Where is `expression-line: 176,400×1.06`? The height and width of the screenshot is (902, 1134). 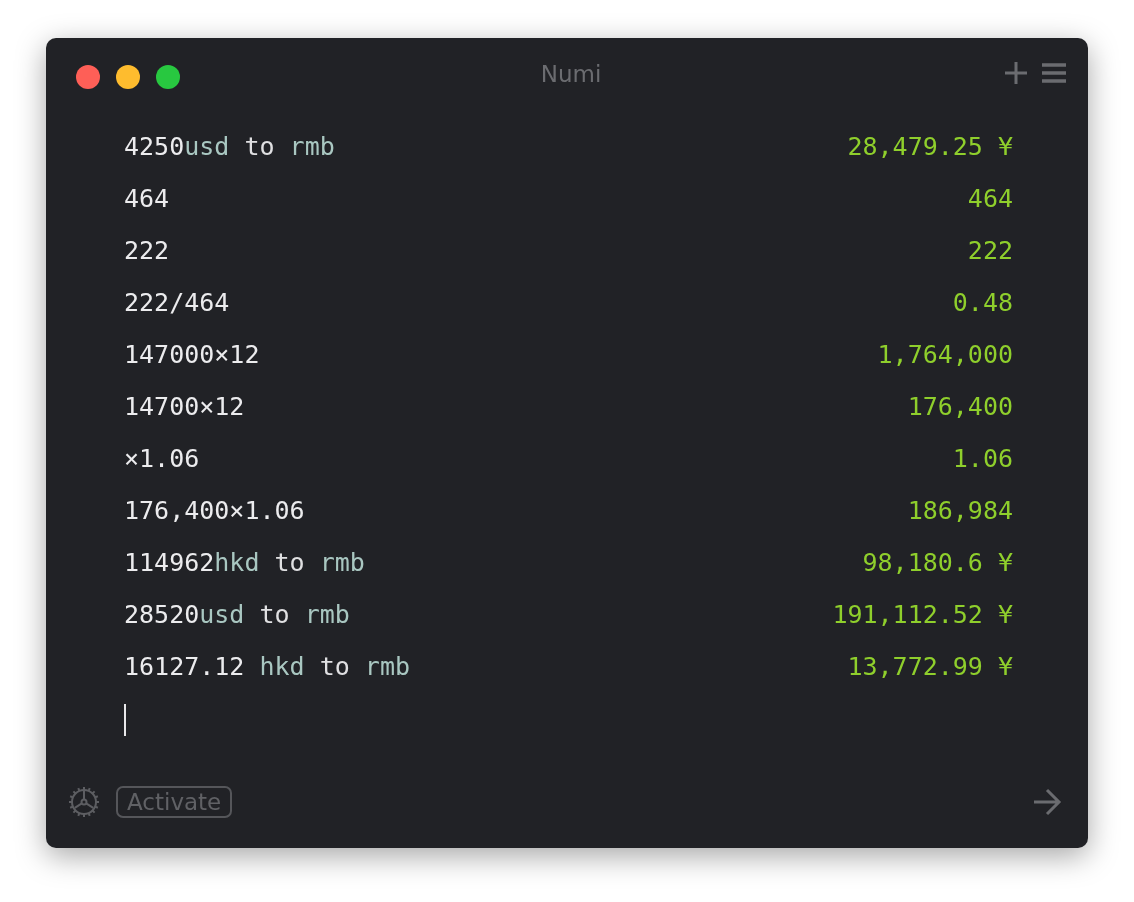
expression-line: 176,400×1.06 is located at coordinates (214, 510).